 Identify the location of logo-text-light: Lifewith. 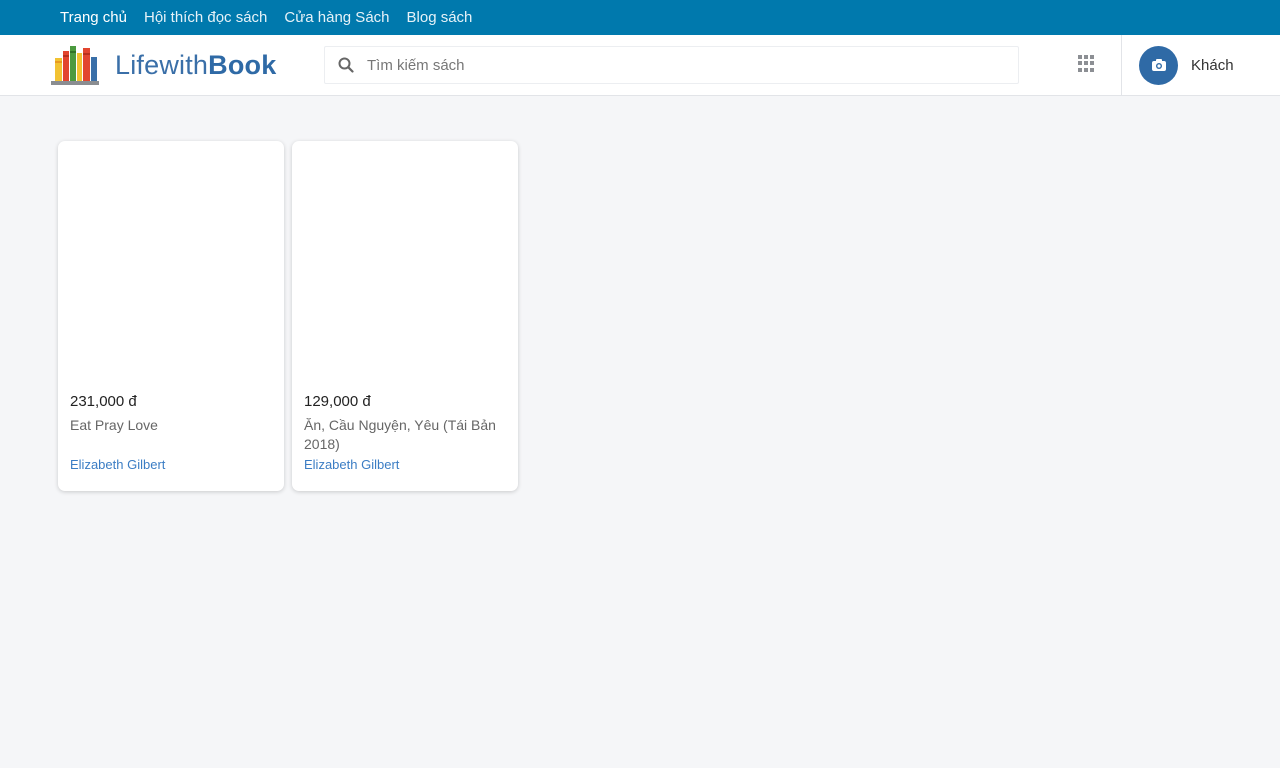
(162, 64).